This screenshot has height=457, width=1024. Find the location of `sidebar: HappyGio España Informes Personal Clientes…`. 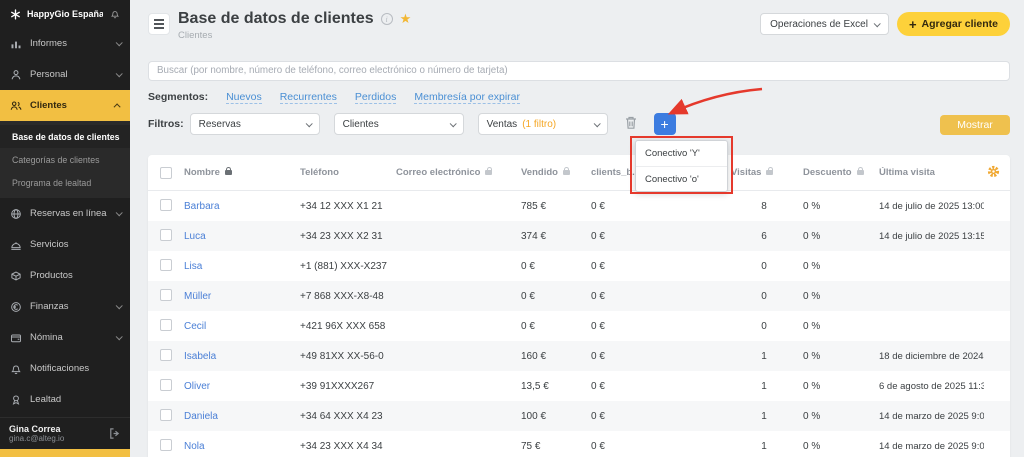

sidebar: HappyGio España Informes Personal Clientes… is located at coordinates (65, 228).